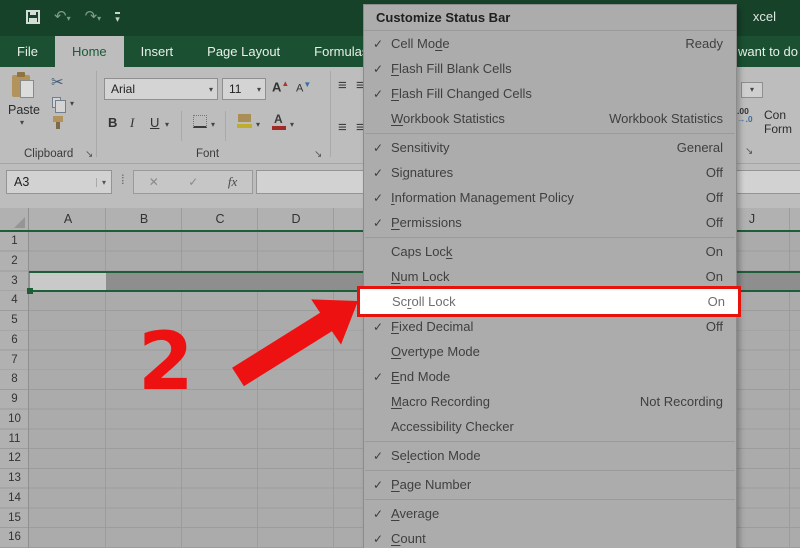 This screenshot has width=800, height=548. What do you see at coordinates (550, 426) in the screenshot?
I see `menu-item-accessibility-checker: Accessibility Checker` at bounding box center [550, 426].